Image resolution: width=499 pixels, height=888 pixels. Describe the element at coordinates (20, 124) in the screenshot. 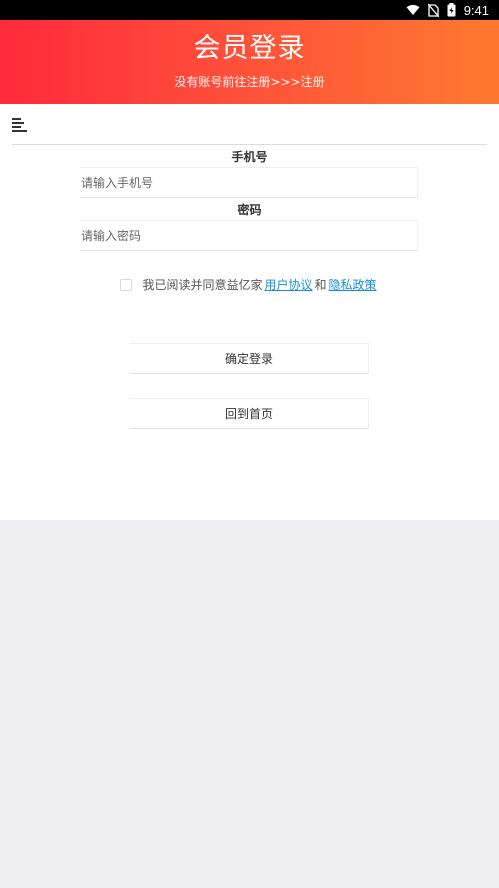

I see `menu-icon` at that location.